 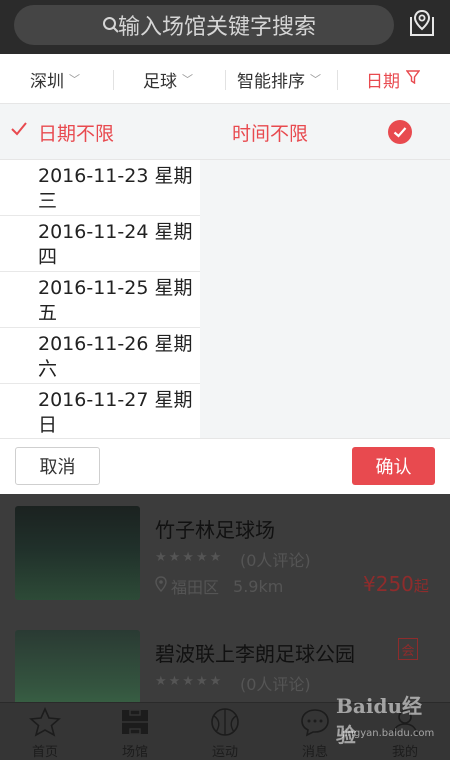 I want to click on tab-venues: 场馆, so click(x=135, y=731).